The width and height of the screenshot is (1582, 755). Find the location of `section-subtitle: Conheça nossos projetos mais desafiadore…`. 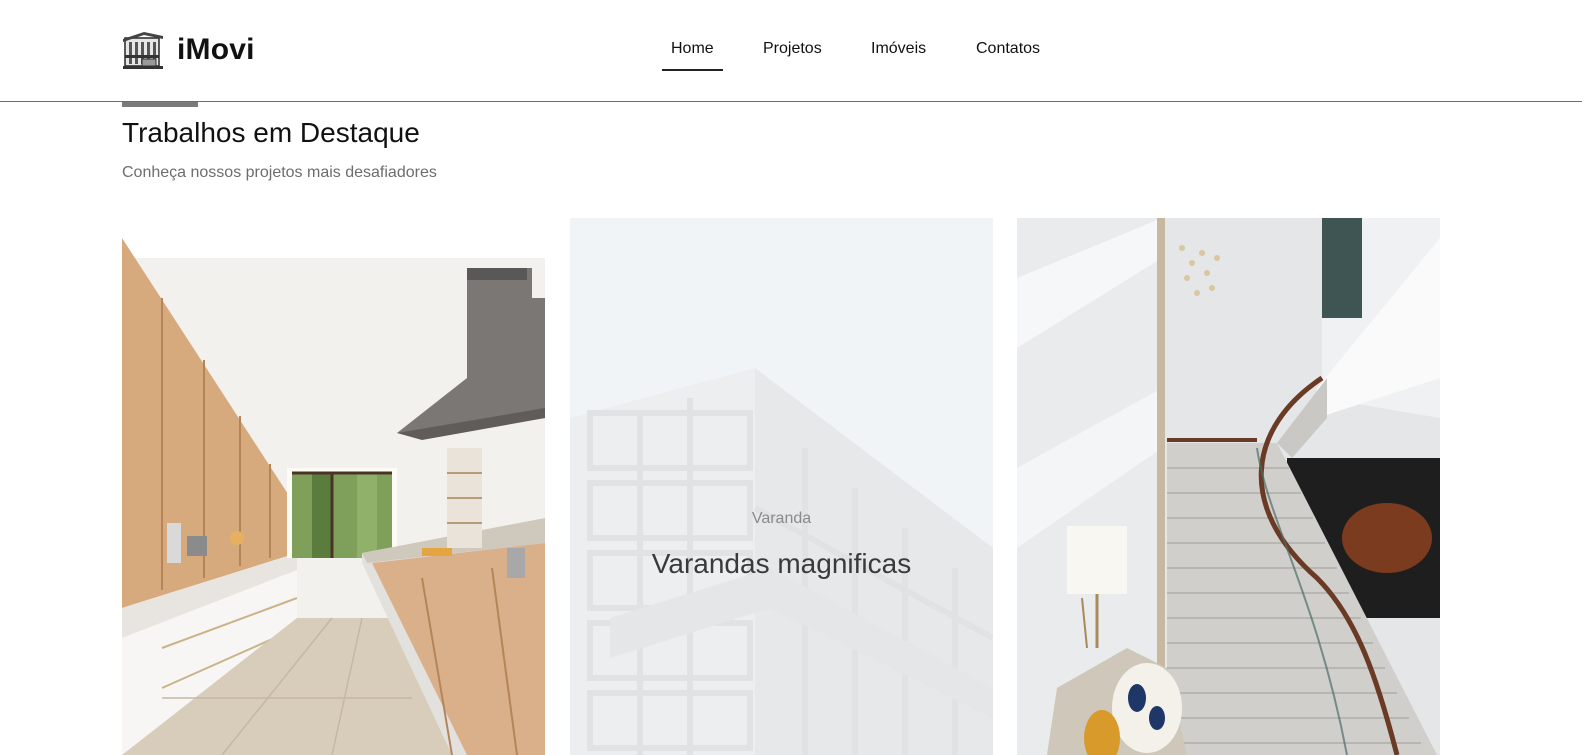

section-subtitle: Conheça nossos projetos mais desafiadore… is located at coordinates (279, 172).